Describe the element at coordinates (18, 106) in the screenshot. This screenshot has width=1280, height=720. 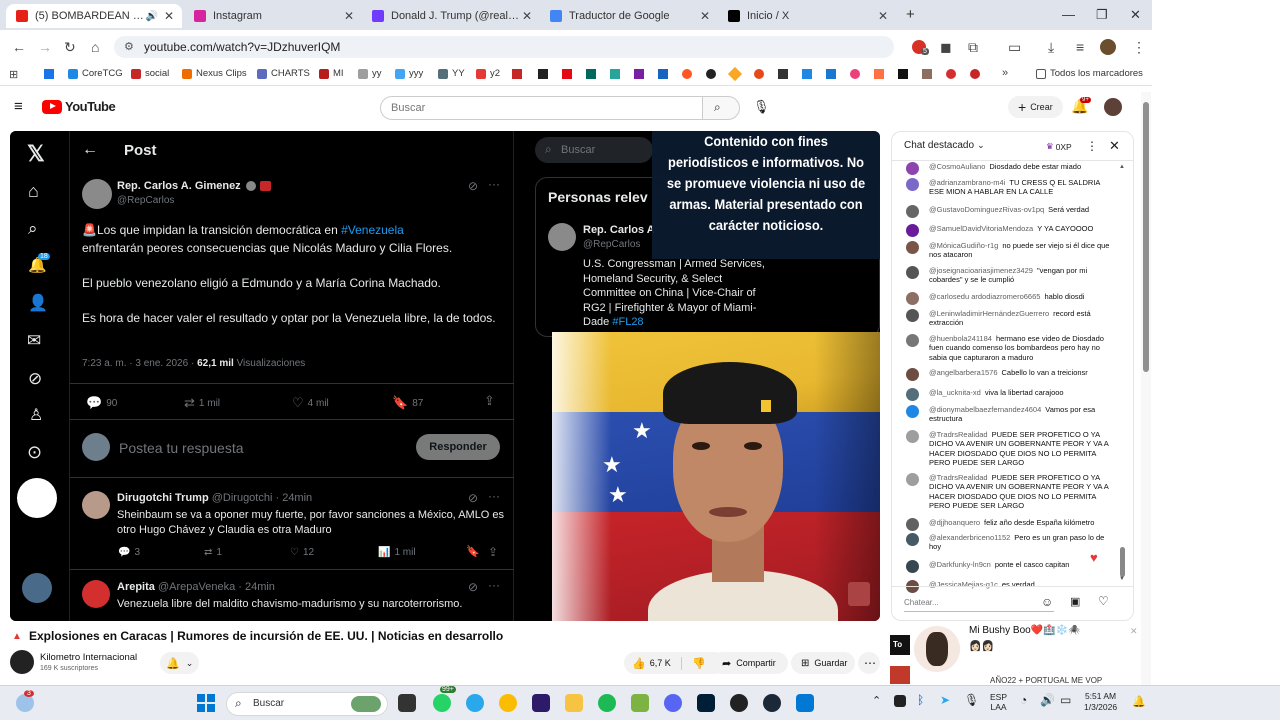
I see `hamburger-menu-icon: ≡` at that location.